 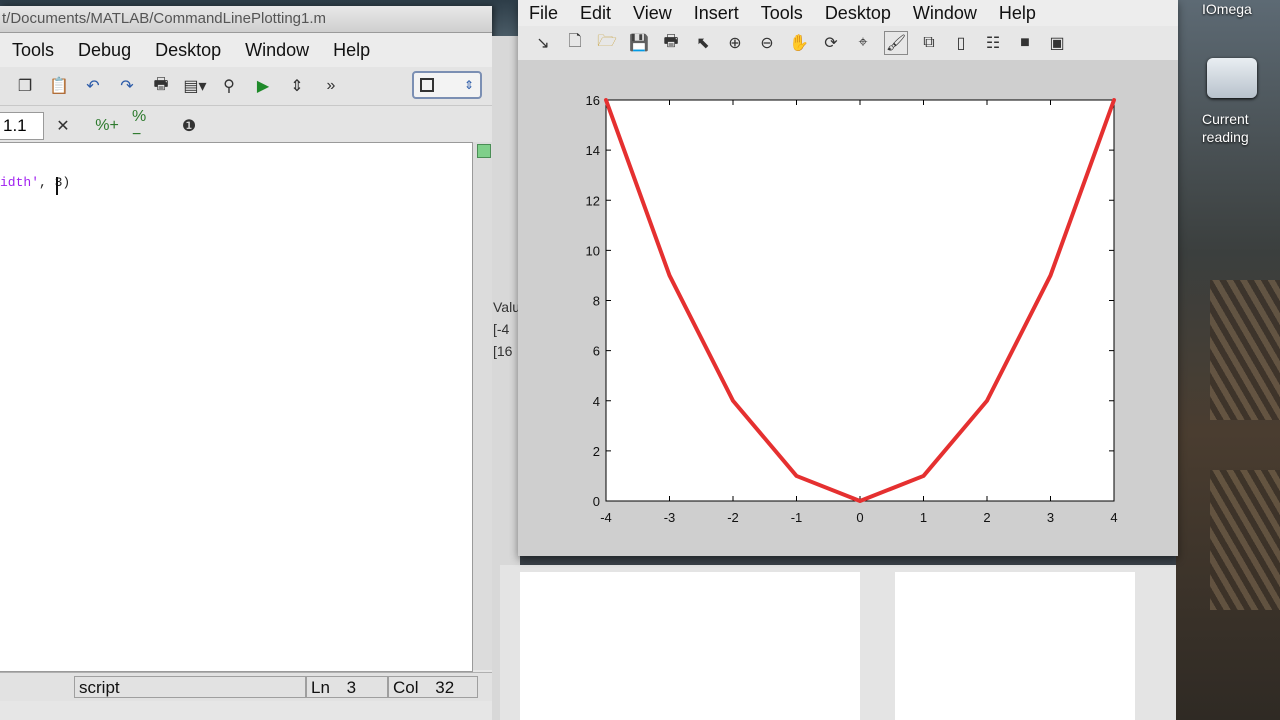 I want to click on fig-menu-edit: Edit, so click(x=595, y=13).